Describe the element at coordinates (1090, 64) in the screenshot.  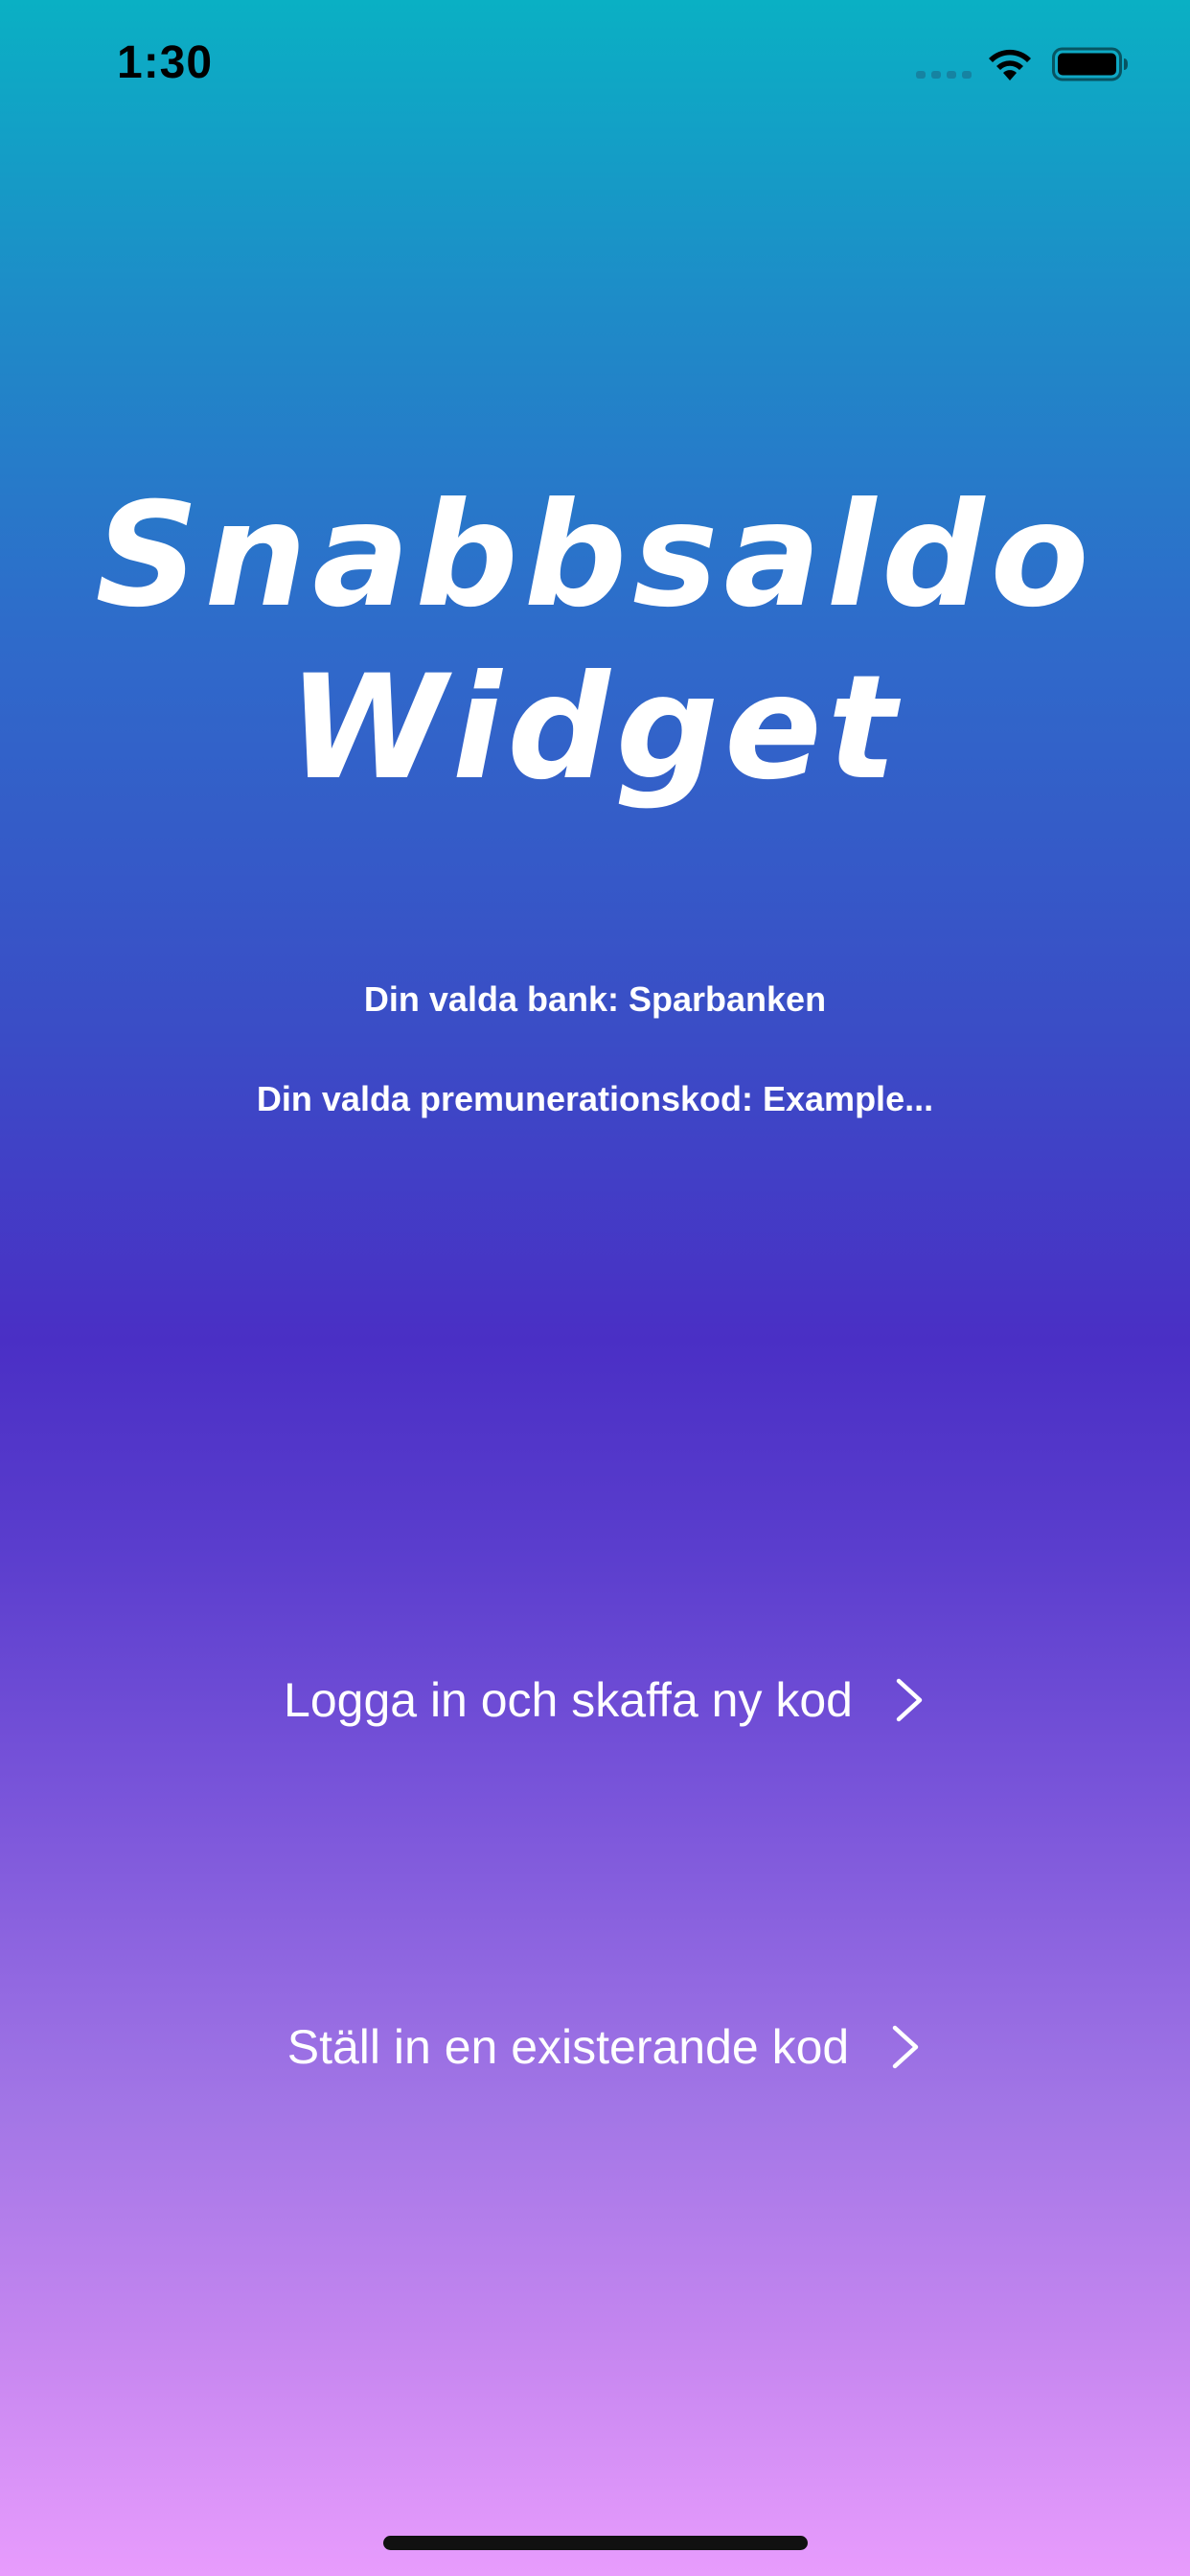
I see `battery-icon` at that location.